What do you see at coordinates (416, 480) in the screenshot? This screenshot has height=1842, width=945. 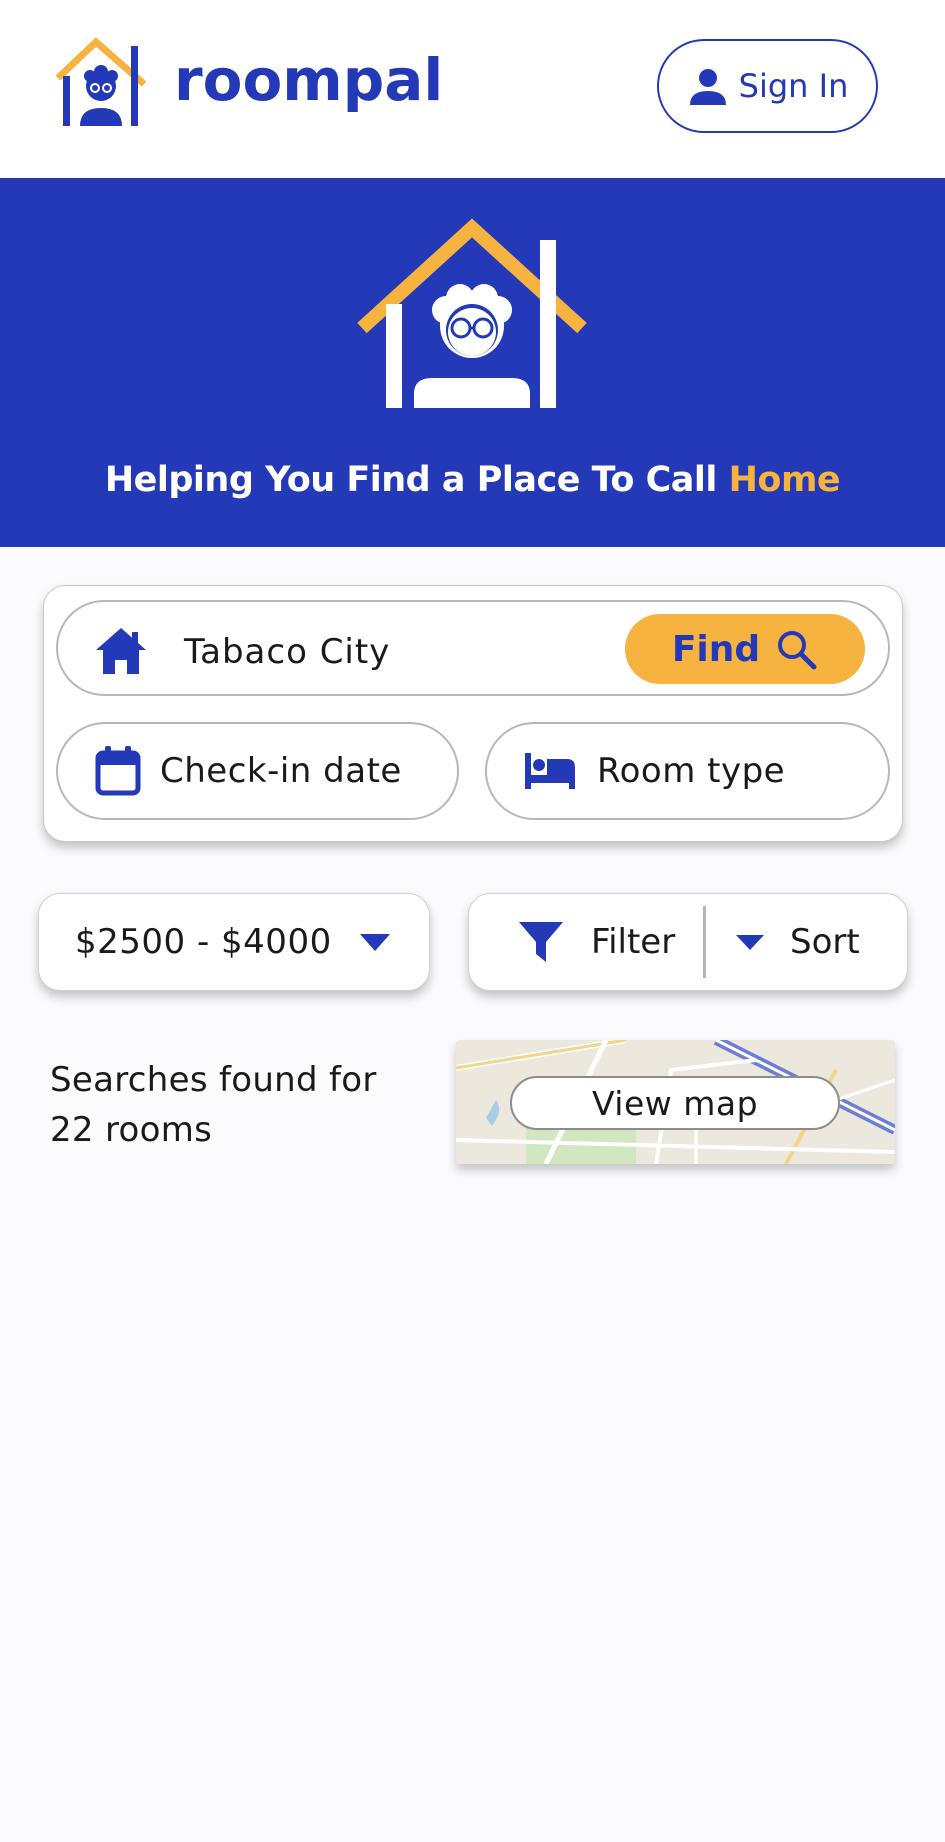 I see `tagline-text: Helping You Find a Place To Call` at bounding box center [416, 480].